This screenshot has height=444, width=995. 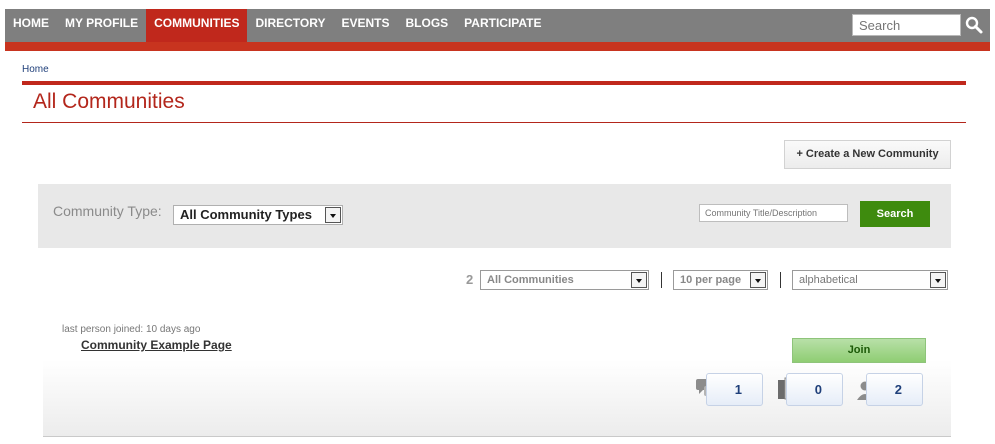 What do you see at coordinates (906, 25) in the screenshot?
I see `site-search-input` at bounding box center [906, 25].